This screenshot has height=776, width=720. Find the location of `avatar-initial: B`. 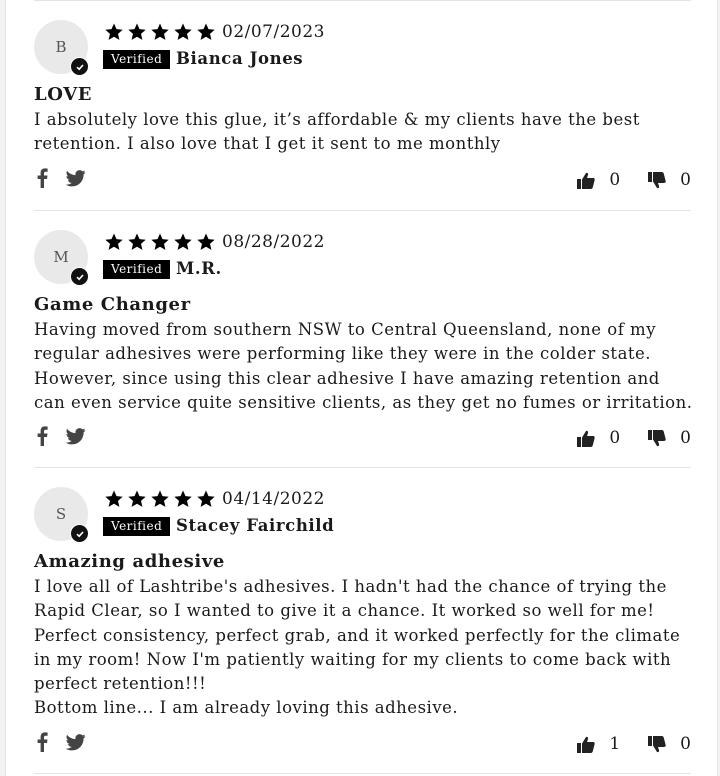

avatar-initial: B is located at coordinates (61, 47).